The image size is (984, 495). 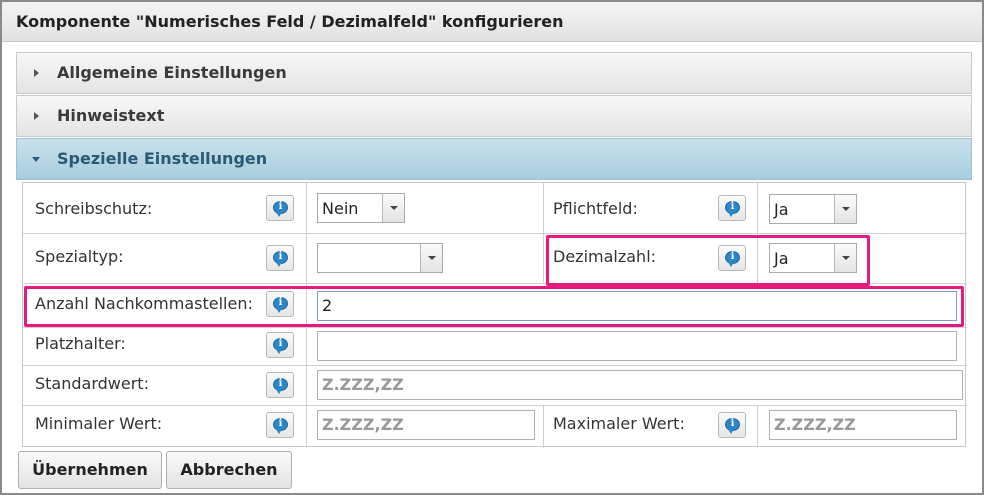 I want to click on min-value-label: Minimaler Wert:, so click(x=99, y=423).